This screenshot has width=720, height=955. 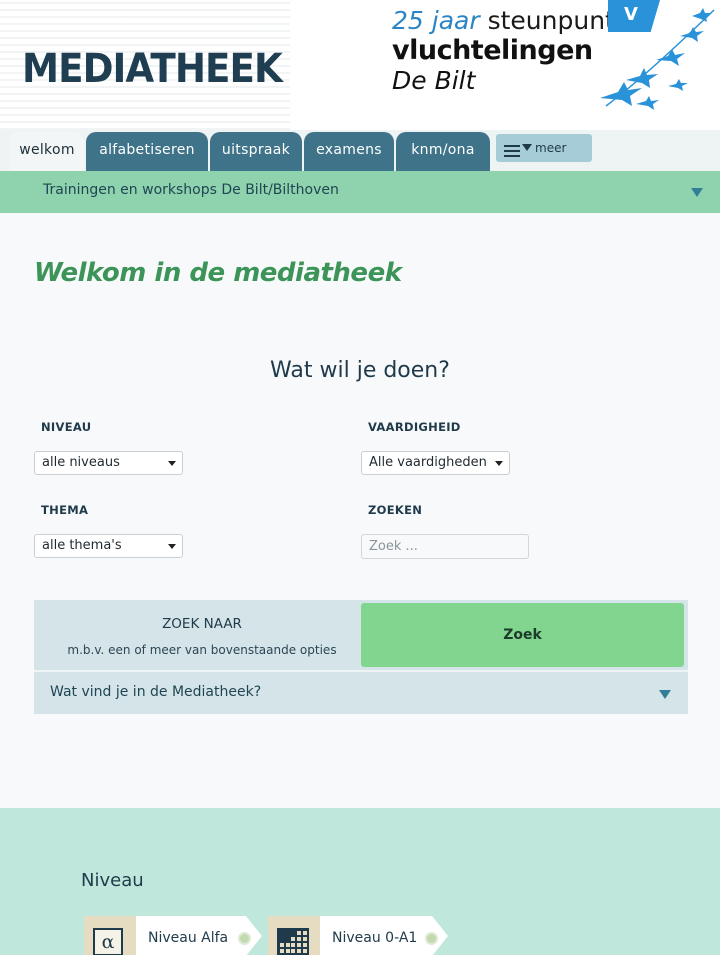 I want to click on hamburger-icon, so click(x=512, y=152).